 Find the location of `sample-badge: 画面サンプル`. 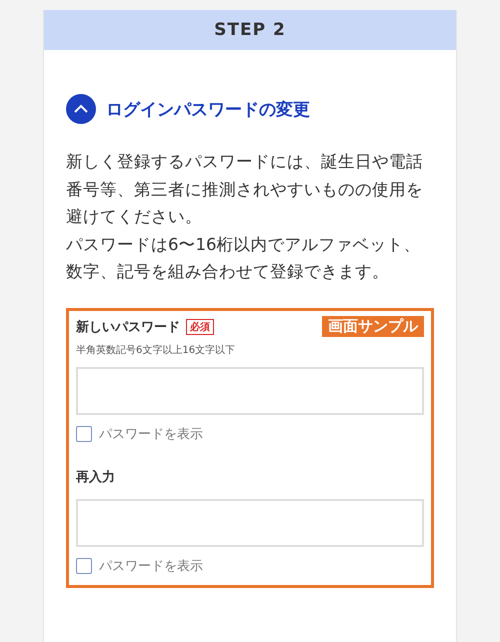

sample-badge: 画面サンプル is located at coordinates (373, 326).